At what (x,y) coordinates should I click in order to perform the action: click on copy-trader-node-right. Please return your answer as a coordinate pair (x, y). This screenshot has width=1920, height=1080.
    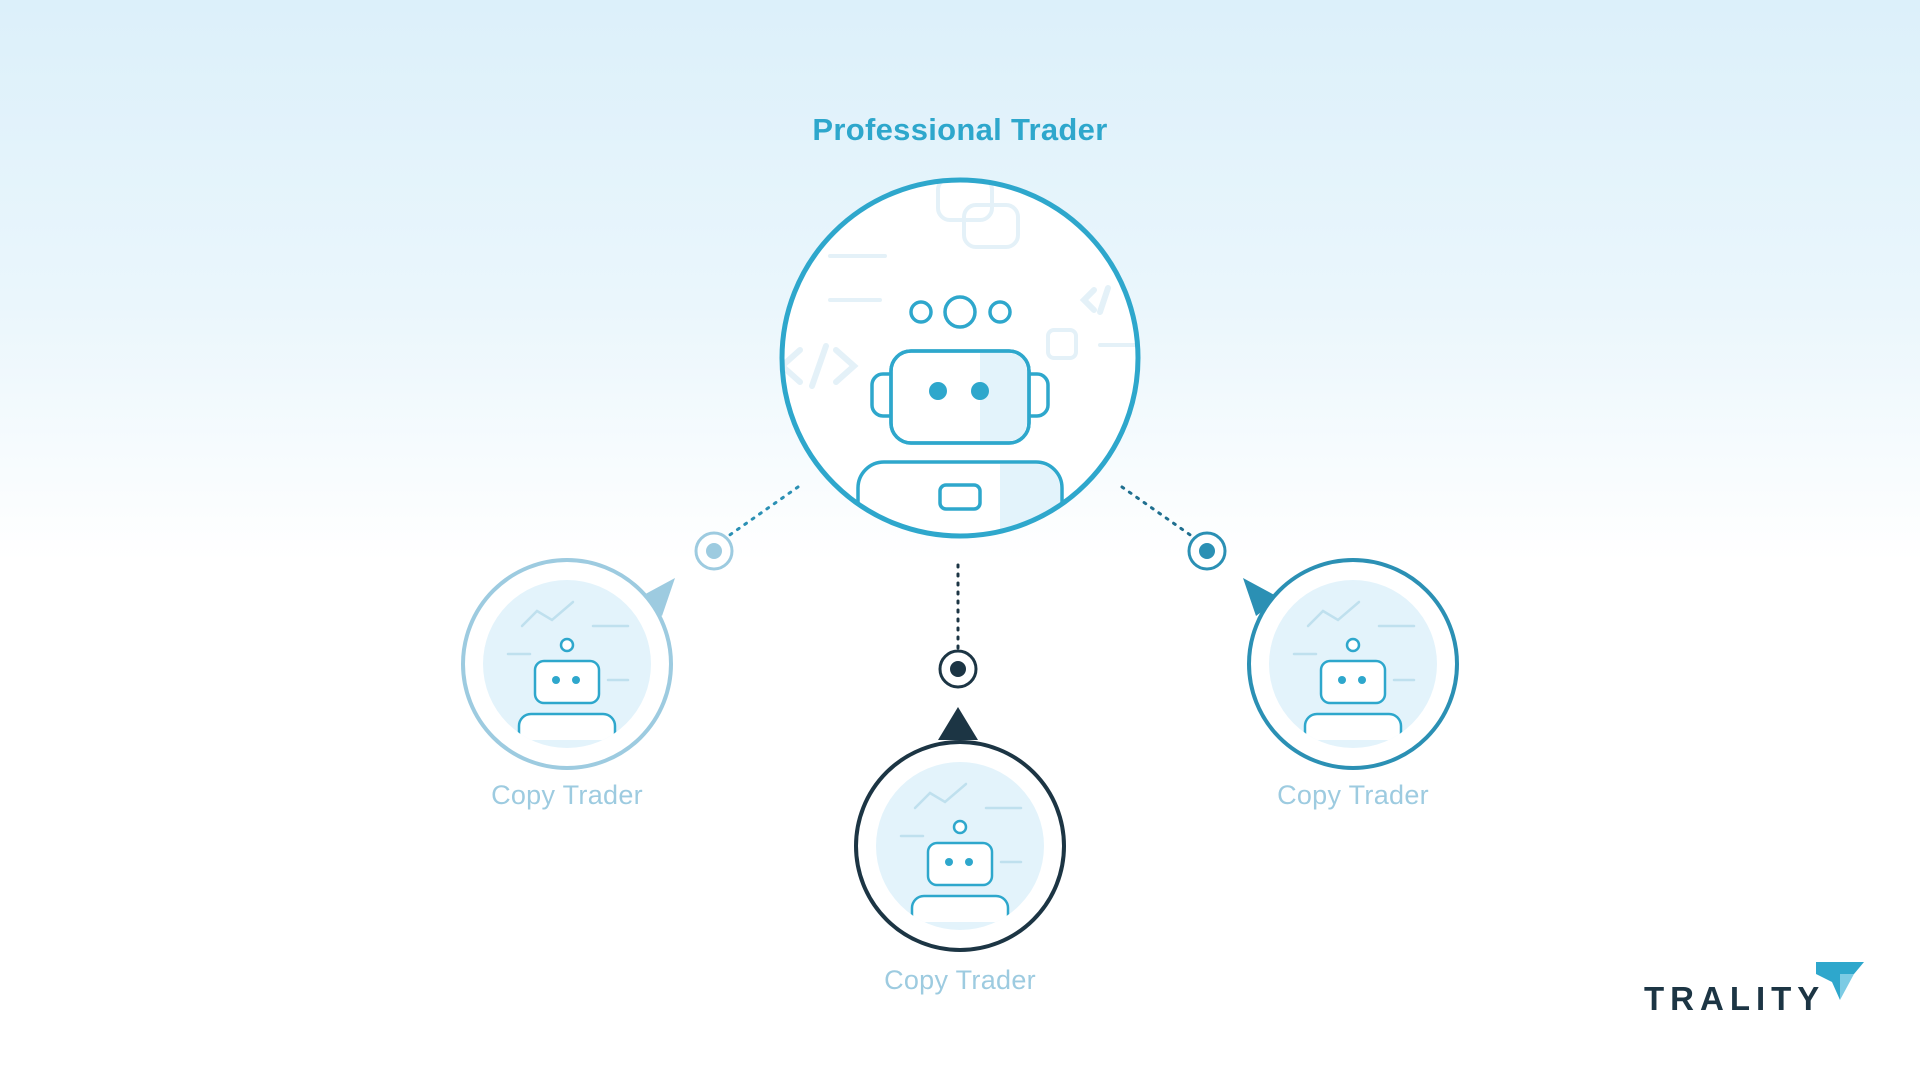
    Looking at the image, I should click on (1351, 664).